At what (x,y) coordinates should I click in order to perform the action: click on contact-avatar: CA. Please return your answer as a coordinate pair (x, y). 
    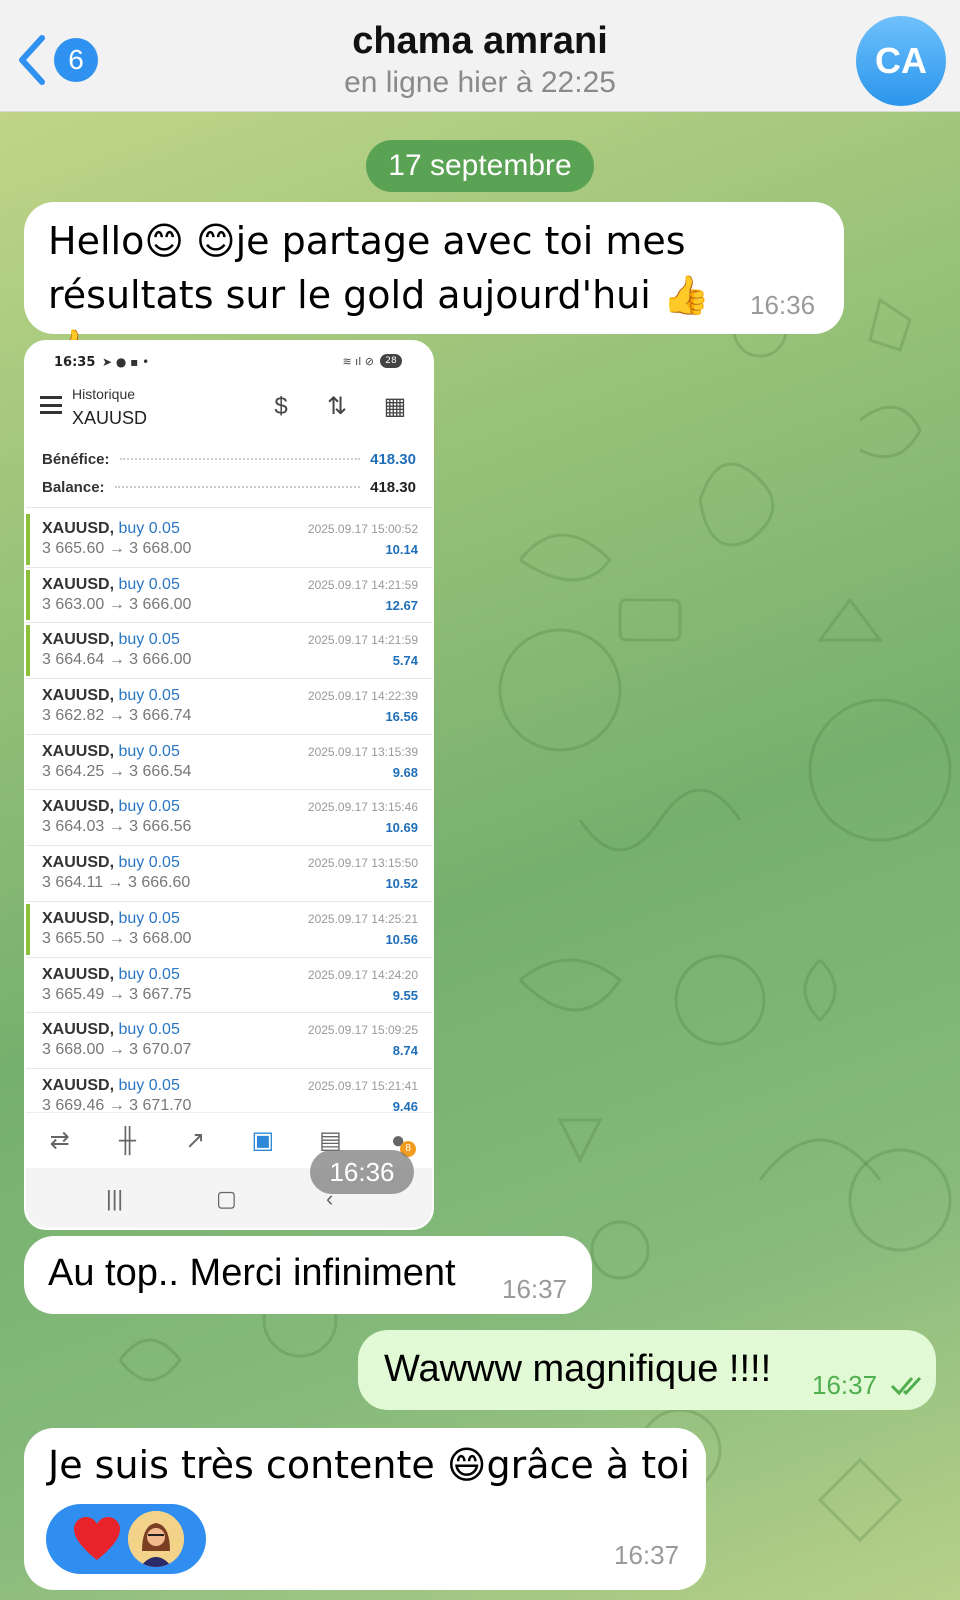
    Looking at the image, I should click on (901, 61).